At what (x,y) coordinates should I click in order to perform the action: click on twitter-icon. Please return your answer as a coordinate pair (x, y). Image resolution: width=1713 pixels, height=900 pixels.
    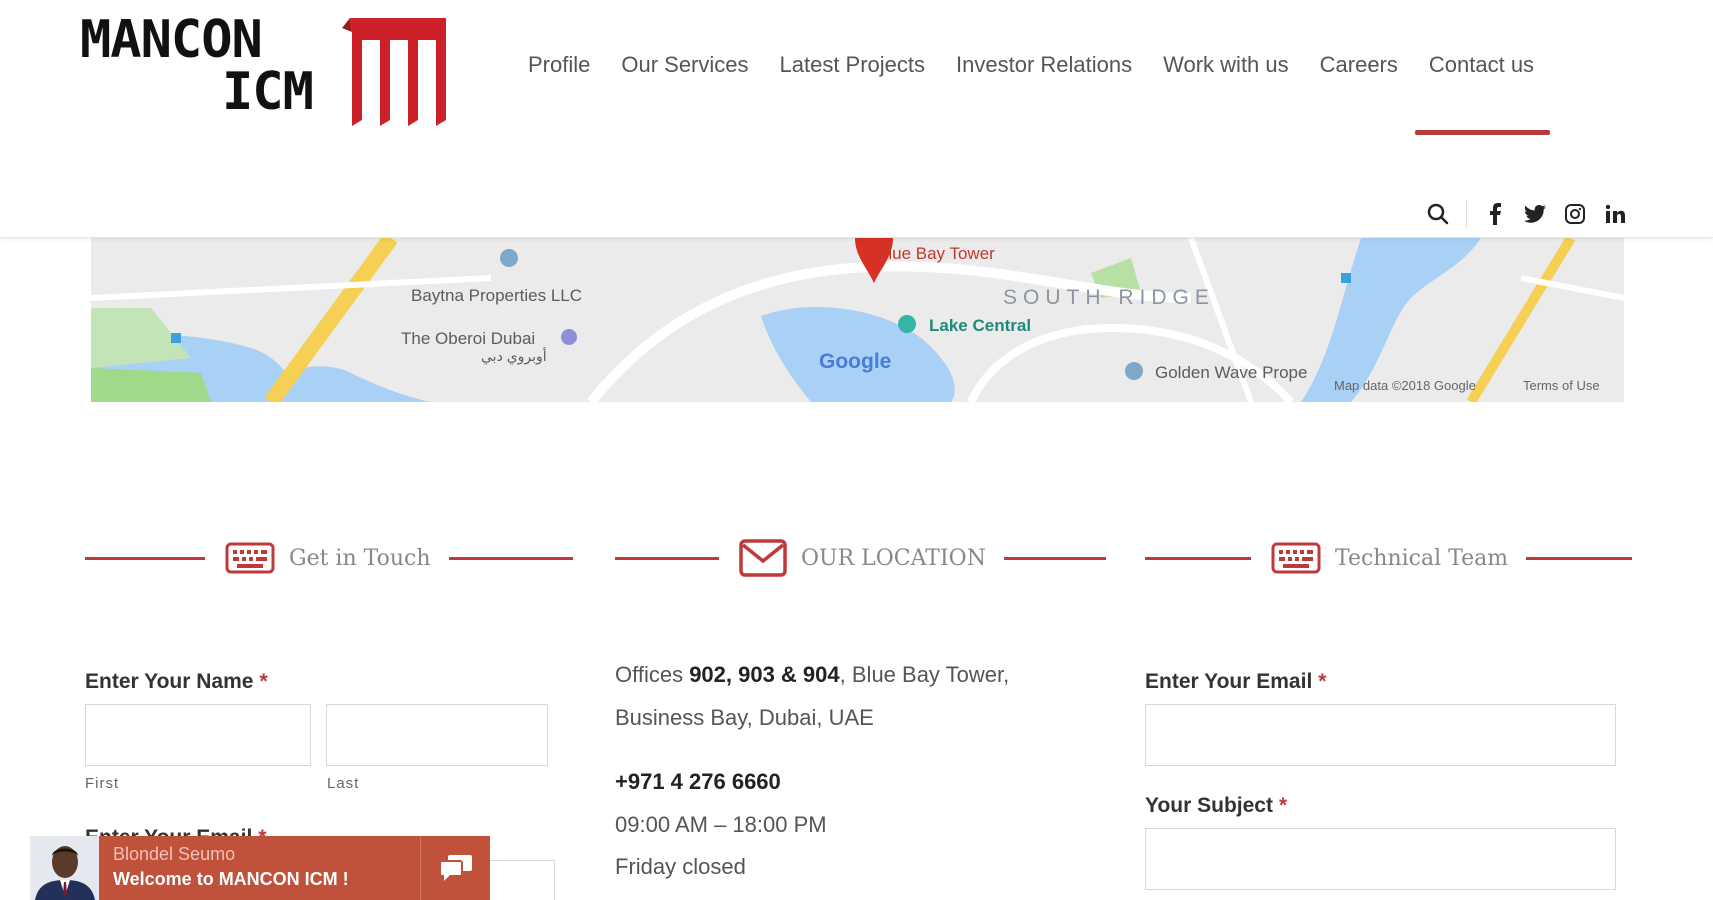
    Looking at the image, I should click on (1535, 214).